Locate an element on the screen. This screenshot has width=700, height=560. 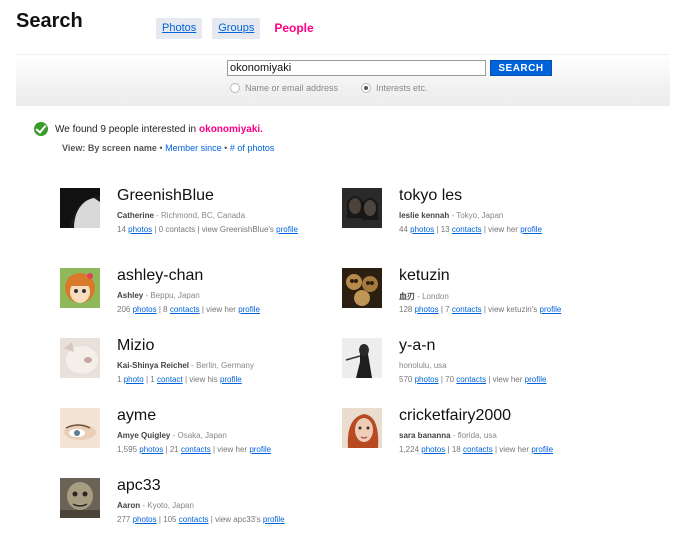
person-stats: 1 photo | 1 contact | view his profile is located at coordinates (179, 379).